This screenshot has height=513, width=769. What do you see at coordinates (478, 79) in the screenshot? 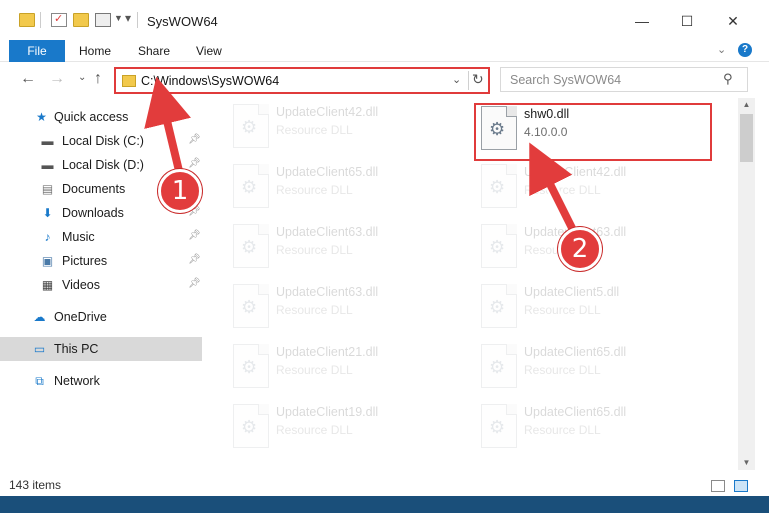
I see `refresh-icon: ↻` at bounding box center [478, 79].